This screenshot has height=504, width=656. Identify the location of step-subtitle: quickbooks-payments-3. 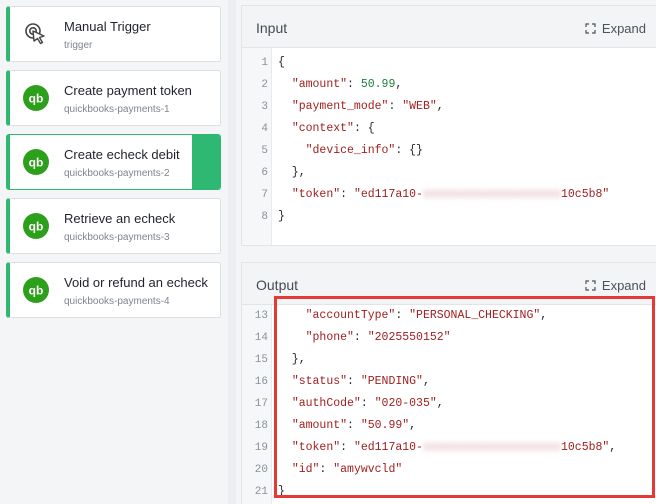
(117, 237).